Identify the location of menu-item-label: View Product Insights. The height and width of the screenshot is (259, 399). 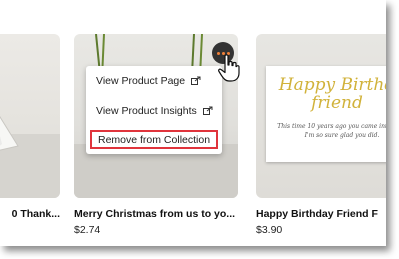
(146, 111).